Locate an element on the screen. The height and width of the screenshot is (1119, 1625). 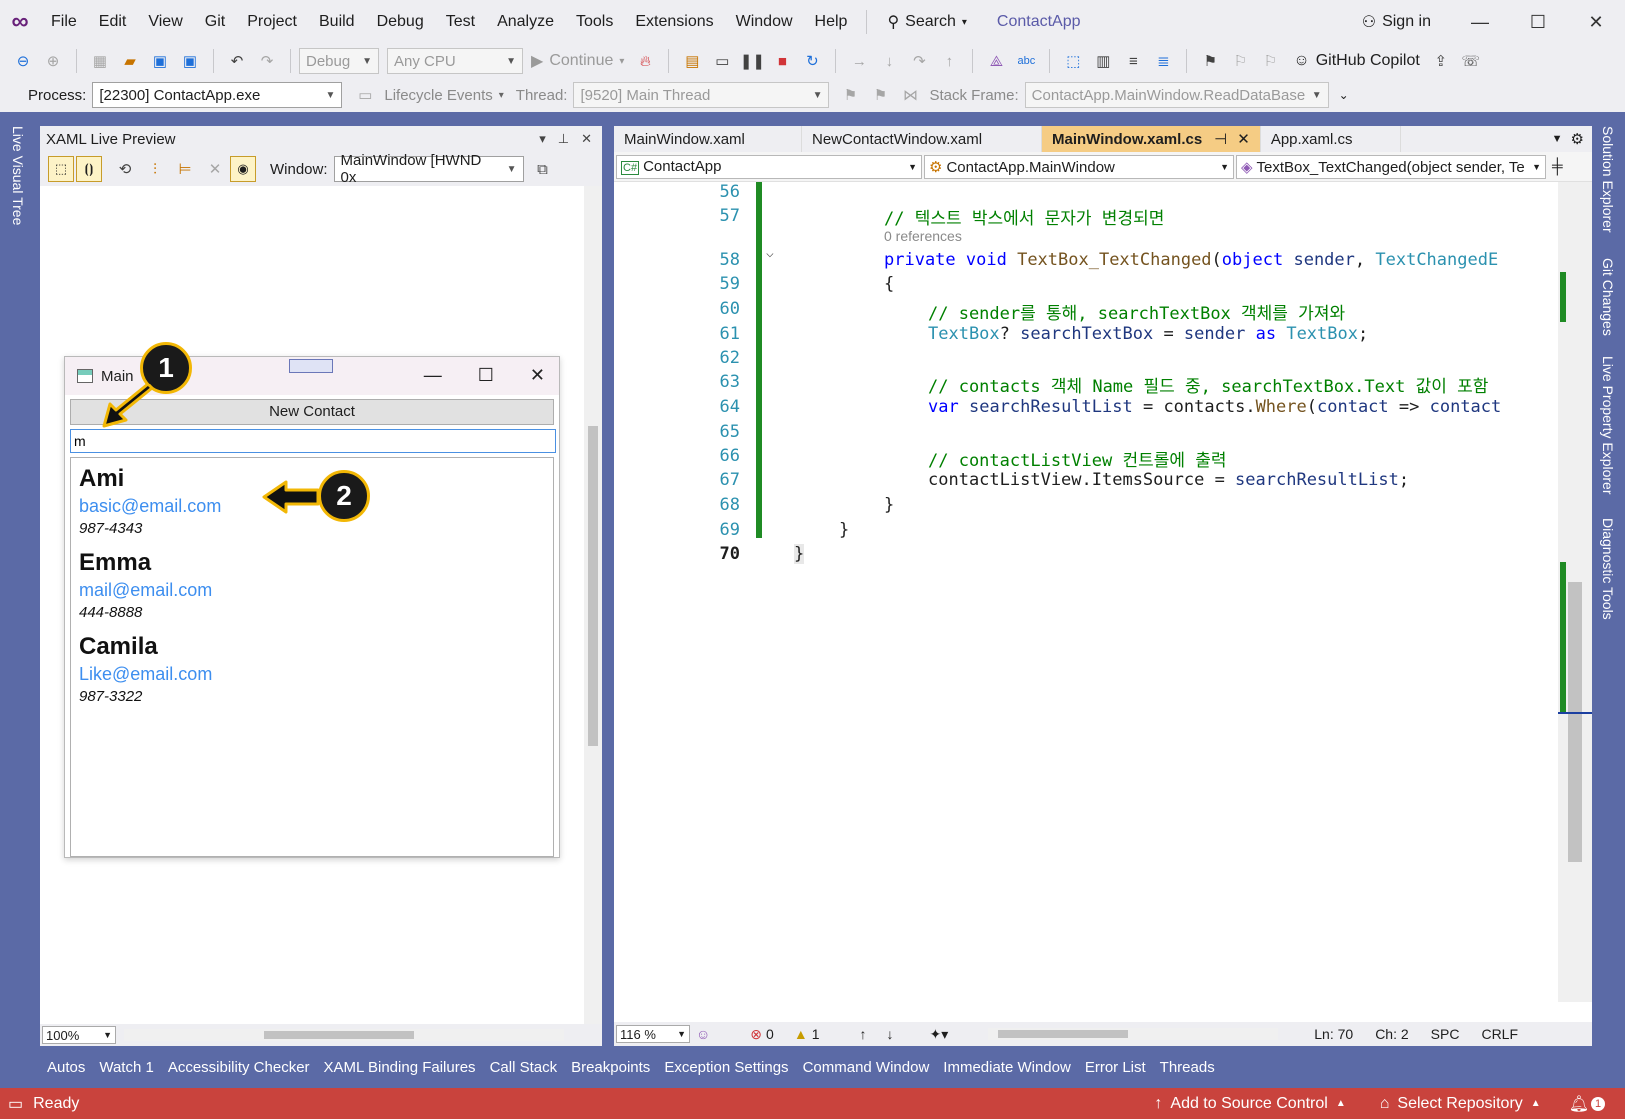
browse-icon: ▤ is located at coordinates (692, 61).